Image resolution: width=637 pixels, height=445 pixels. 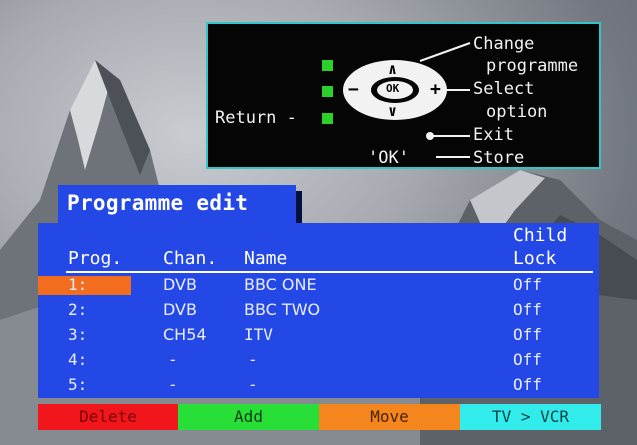 What do you see at coordinates (95, 258) in the screenshot?
I see `header-prog: Prog.` at bounding box center [95, 258].